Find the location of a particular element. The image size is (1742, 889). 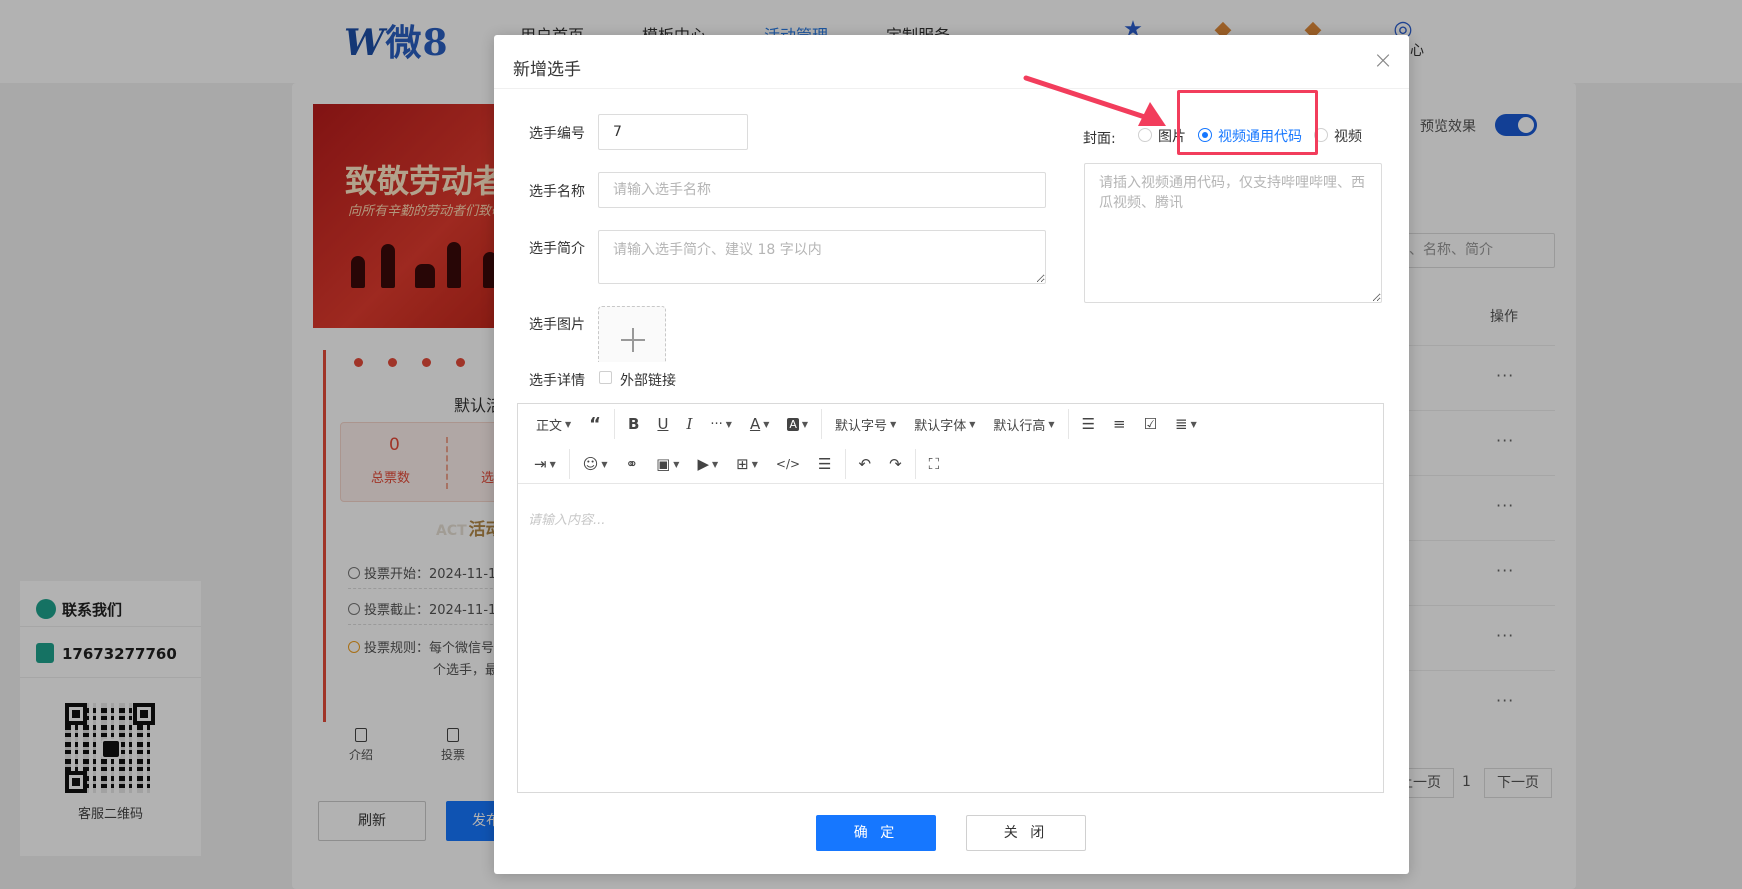

divider is located at coordinates (951, 88).